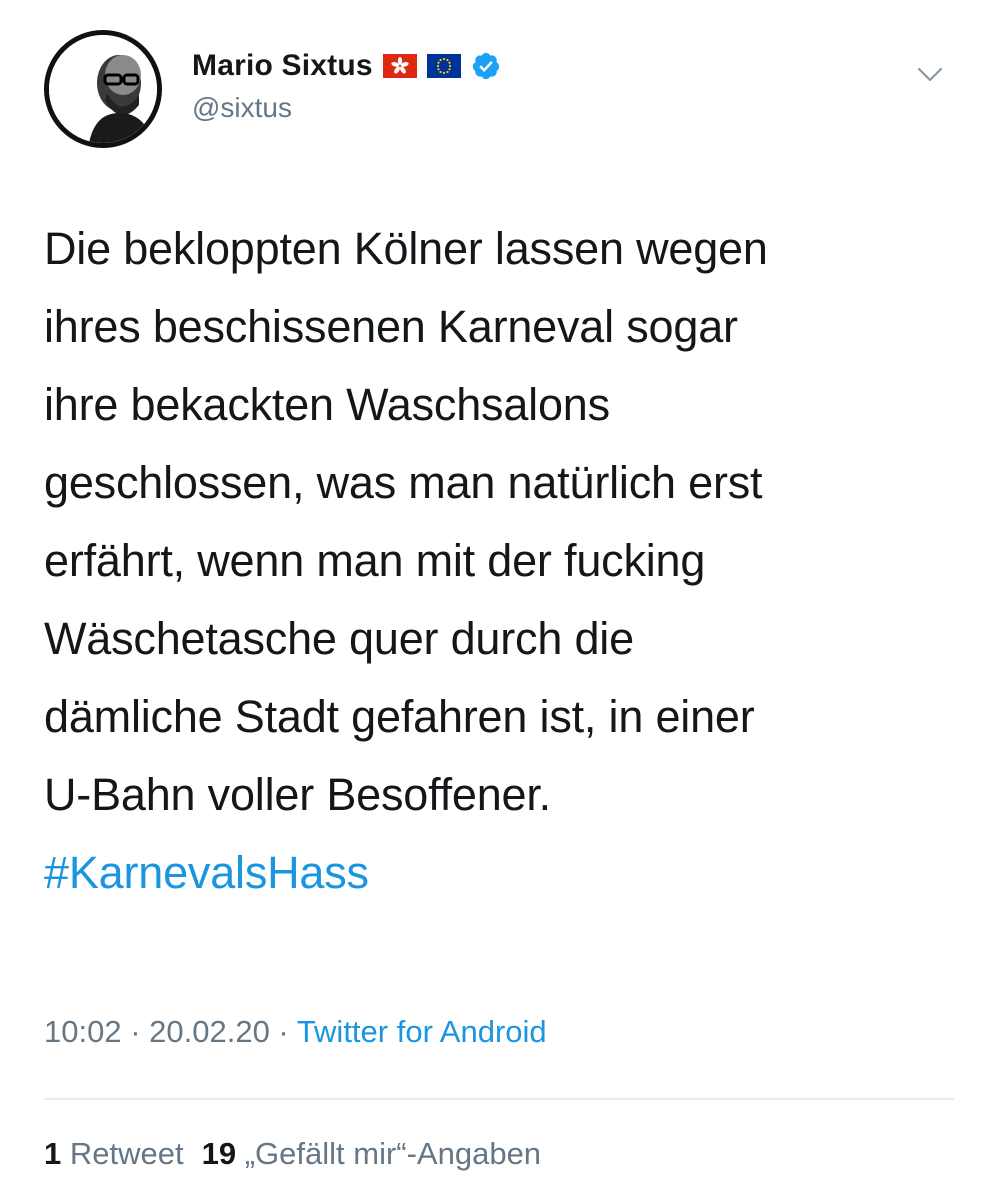  I want to click on tweet-source-link: Twitter for Android, so click(422, 1031).